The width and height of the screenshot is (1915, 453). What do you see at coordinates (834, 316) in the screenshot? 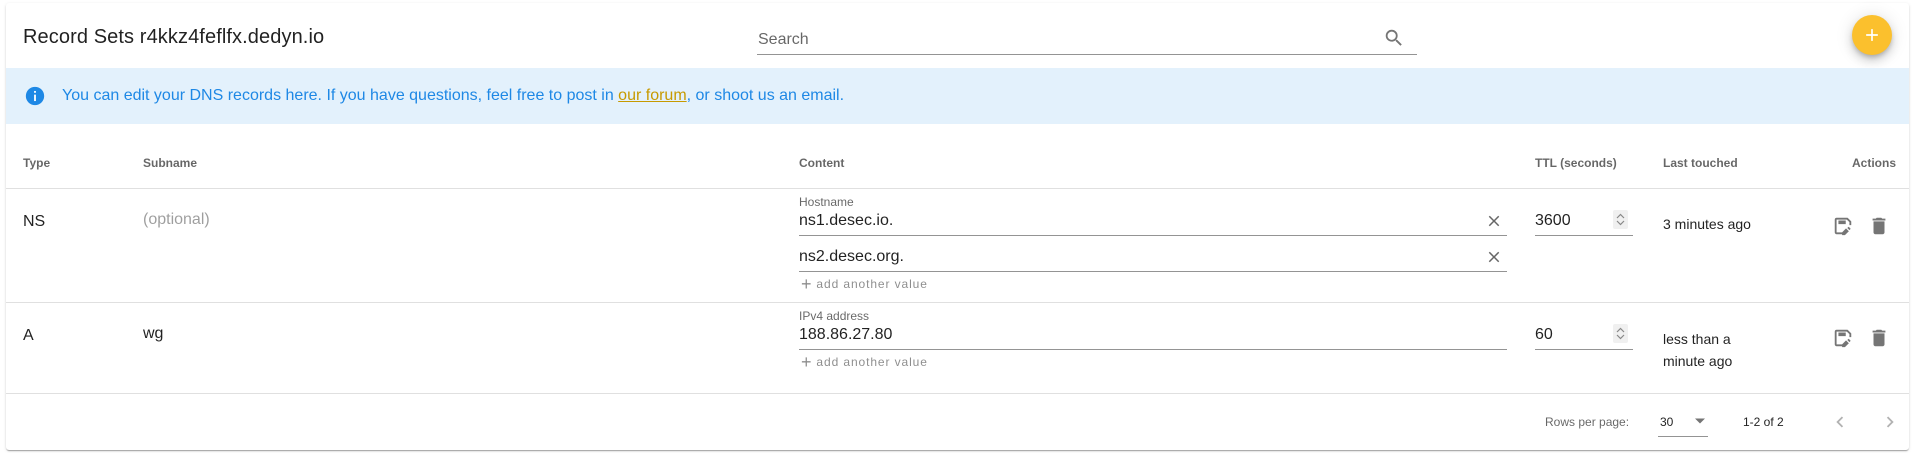
I see `content-label: IPv4 address` at bounding box center [834, 316].